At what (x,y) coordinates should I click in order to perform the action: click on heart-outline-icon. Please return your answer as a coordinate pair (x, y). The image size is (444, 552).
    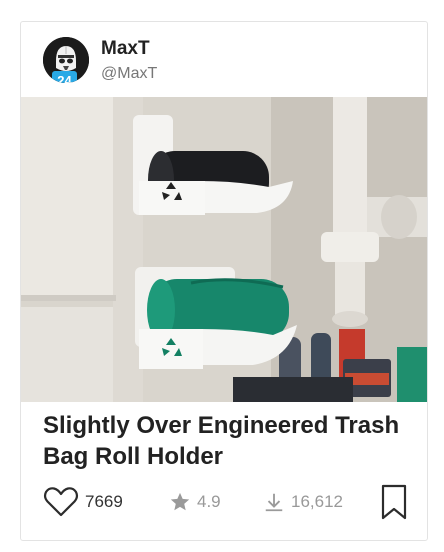
    Looking at the image, I should click on (61, 502).